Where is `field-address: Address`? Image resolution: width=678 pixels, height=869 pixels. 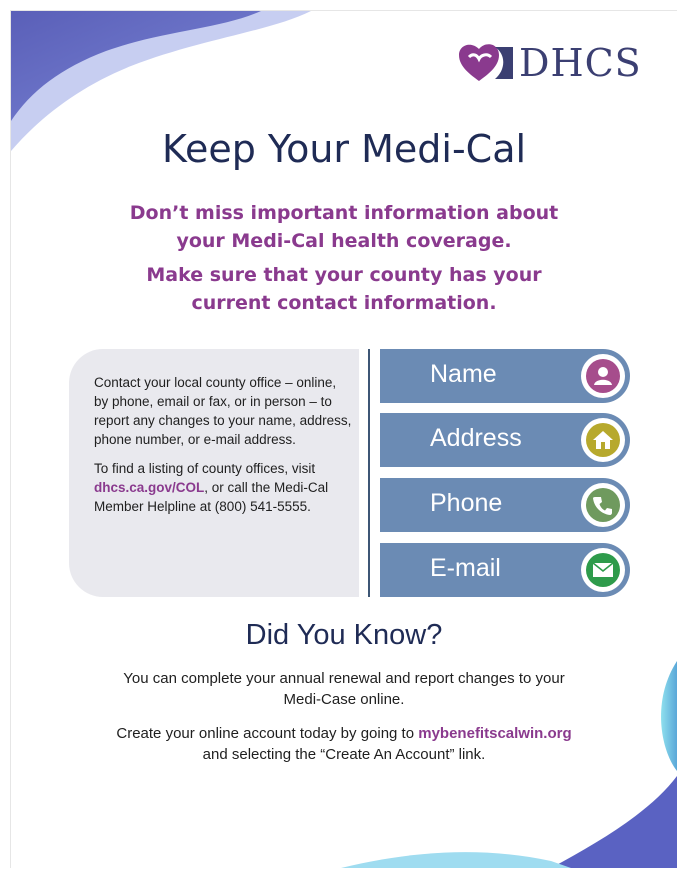 field-address: Address is located at coordinates (505, 440).